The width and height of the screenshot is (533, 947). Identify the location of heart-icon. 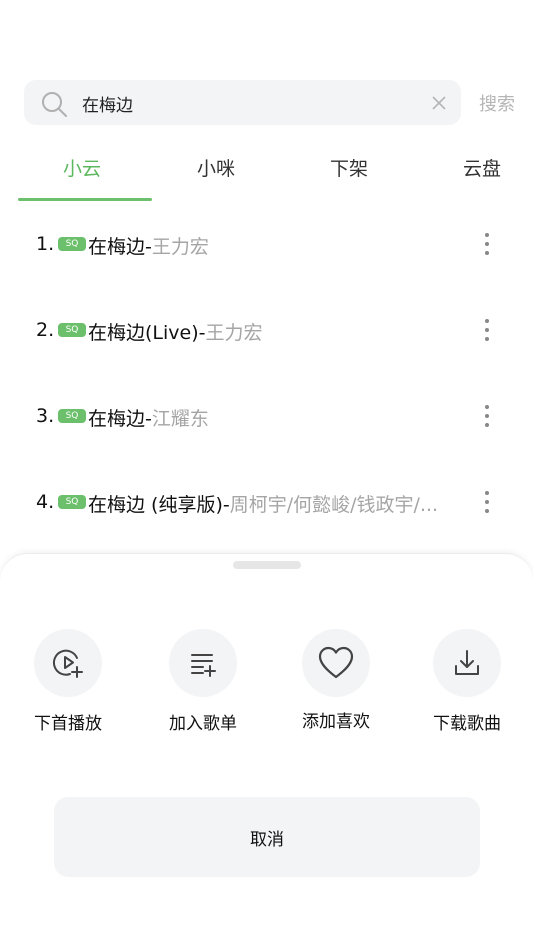
(336, 663).